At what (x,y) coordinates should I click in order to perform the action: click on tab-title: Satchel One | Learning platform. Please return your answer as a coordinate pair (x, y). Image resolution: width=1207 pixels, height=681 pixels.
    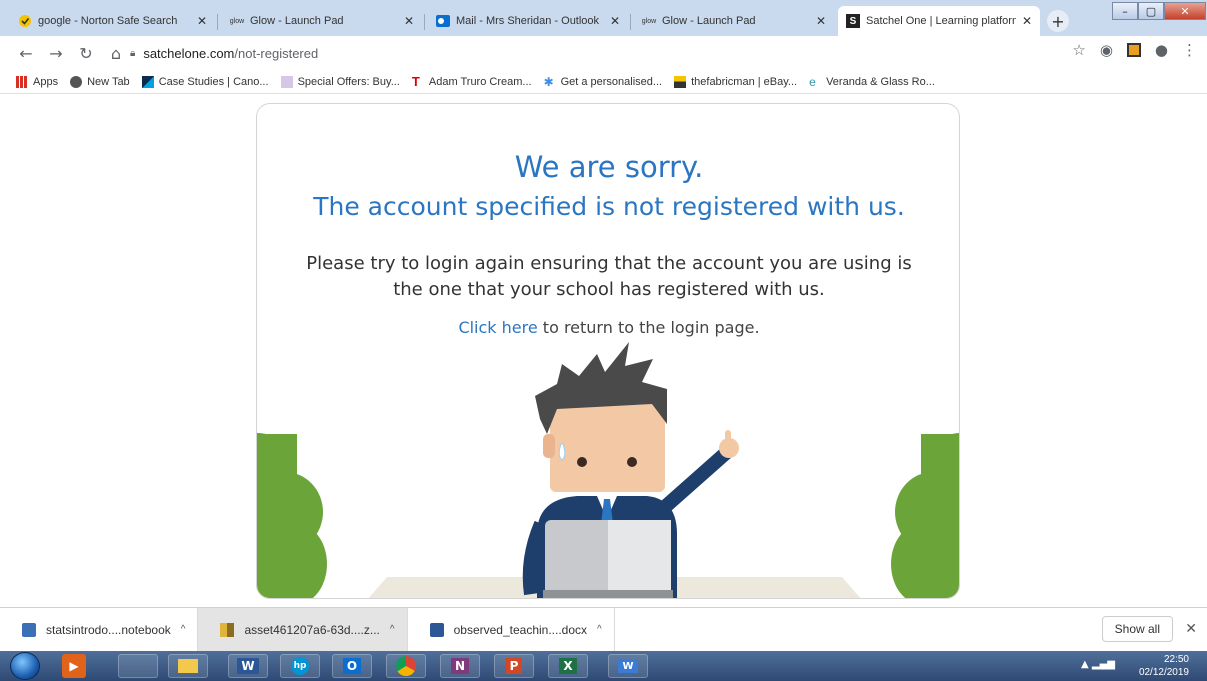
    Looking at the image, I should click on (941, 21).